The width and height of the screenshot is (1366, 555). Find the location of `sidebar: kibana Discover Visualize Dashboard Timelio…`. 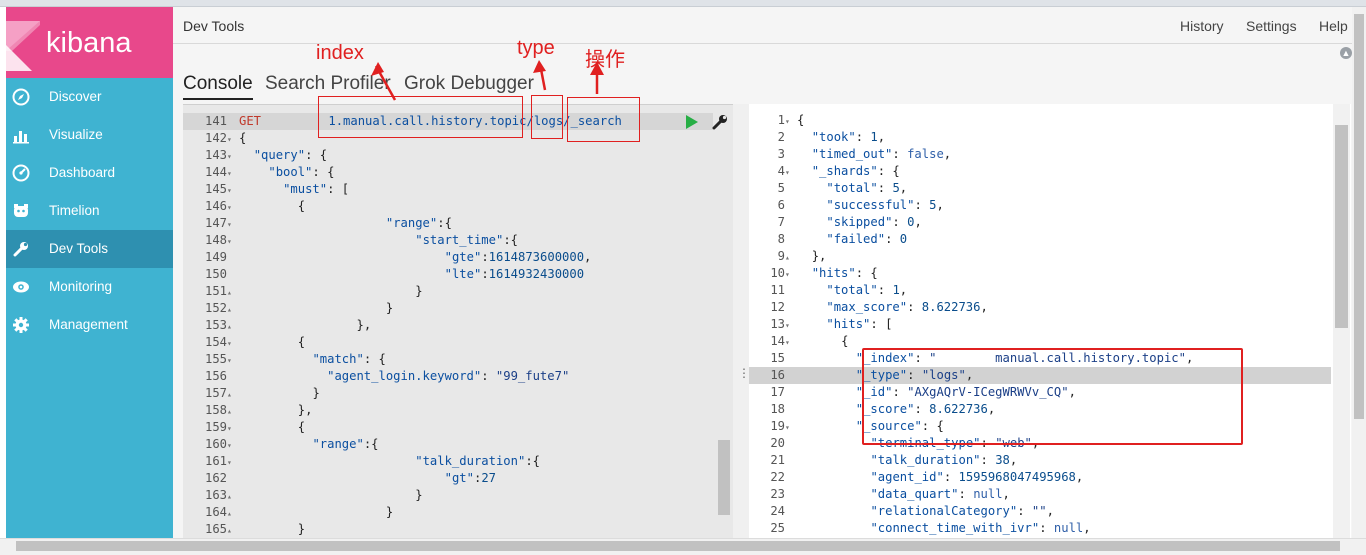

sidebar: kibana Discover Visualize Dashboard Timelio… is located at coordinates (89, 272).